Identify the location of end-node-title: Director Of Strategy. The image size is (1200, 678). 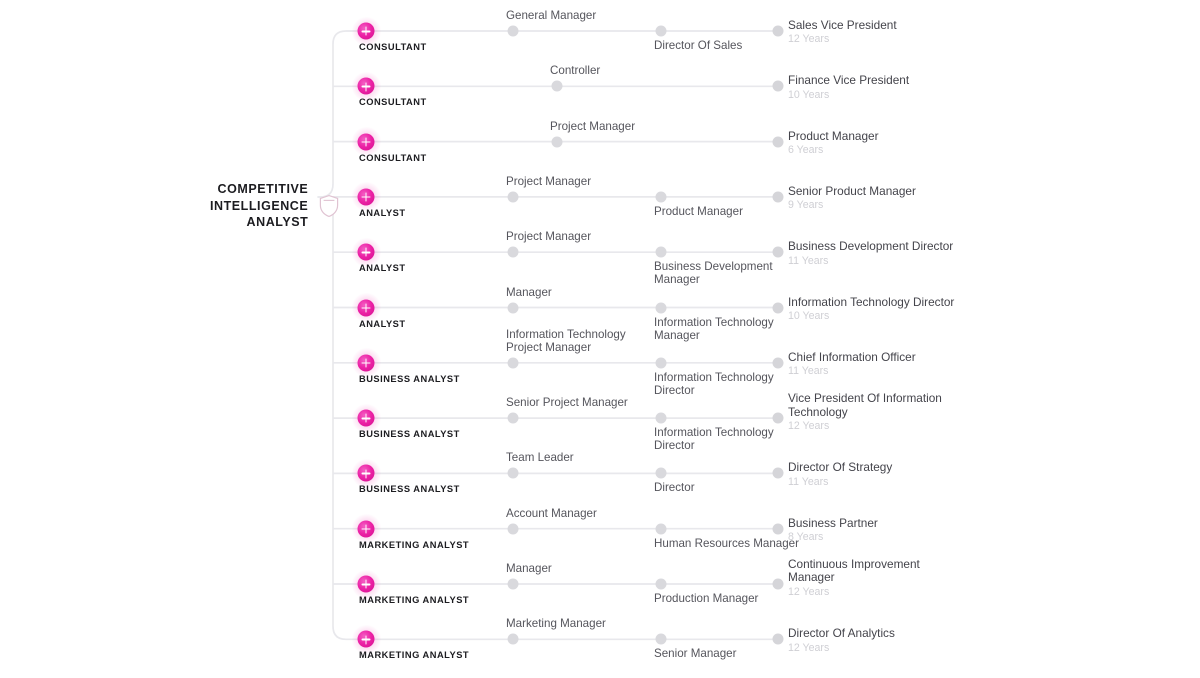
(840, 467).